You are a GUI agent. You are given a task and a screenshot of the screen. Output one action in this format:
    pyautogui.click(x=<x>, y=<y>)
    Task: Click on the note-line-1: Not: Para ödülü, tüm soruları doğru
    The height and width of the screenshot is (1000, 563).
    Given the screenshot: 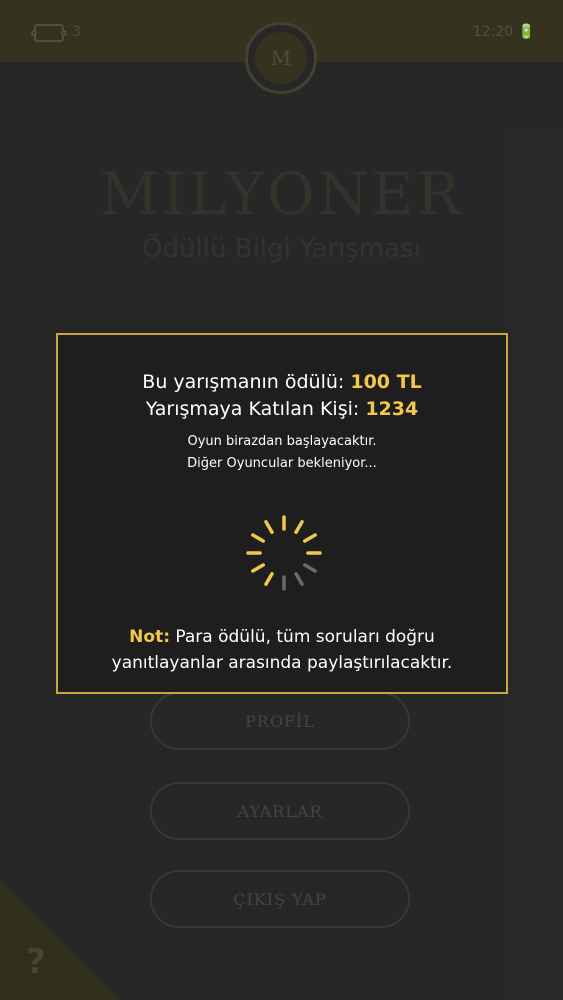 What is the action you would take?
    pyautogui.click(x=282, y=637)
    